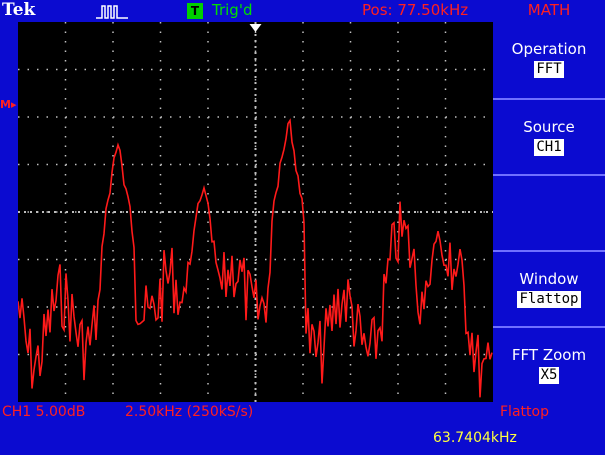  What do you see at coordinates (8, 104) in the screenshot?
I see `math-reference-marker: M▸` at bounding box center [8, 104].